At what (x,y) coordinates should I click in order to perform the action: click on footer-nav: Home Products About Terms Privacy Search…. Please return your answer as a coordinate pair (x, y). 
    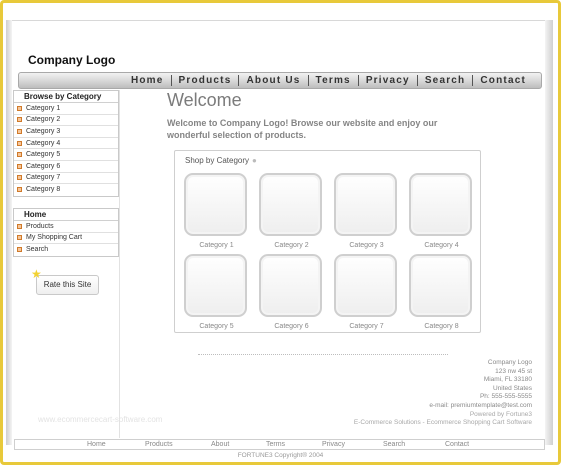
    Looking at the image, I should click on (279, 444).